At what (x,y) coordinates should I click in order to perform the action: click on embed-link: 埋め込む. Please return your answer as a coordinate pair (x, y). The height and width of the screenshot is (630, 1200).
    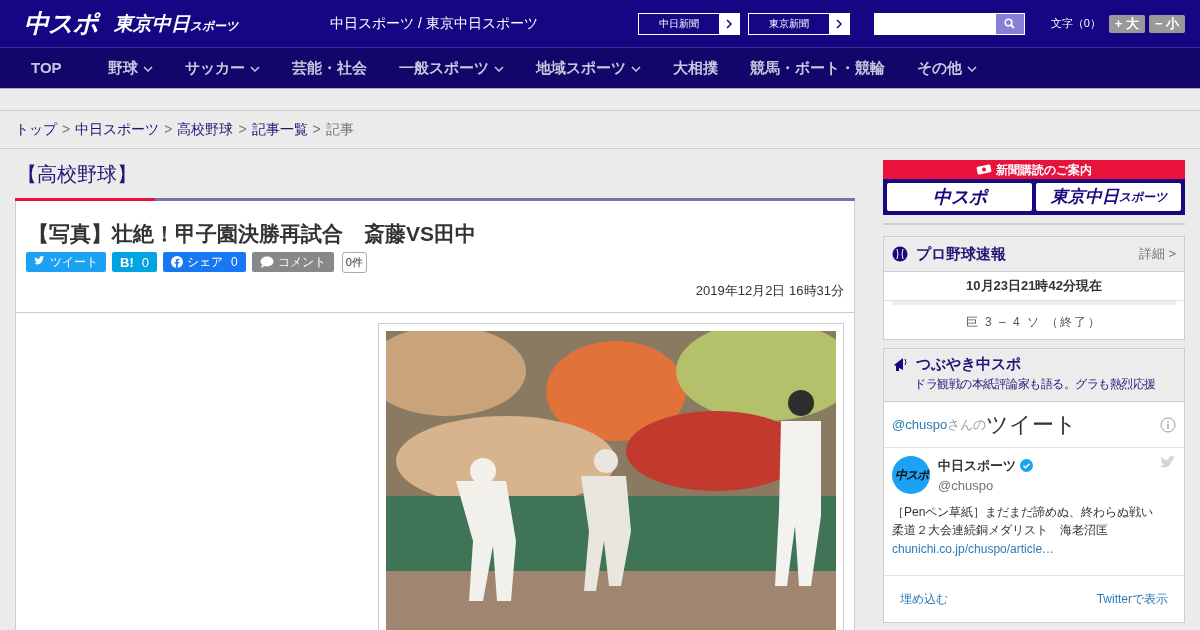
    Looking at the image, I should click on (924, 599).